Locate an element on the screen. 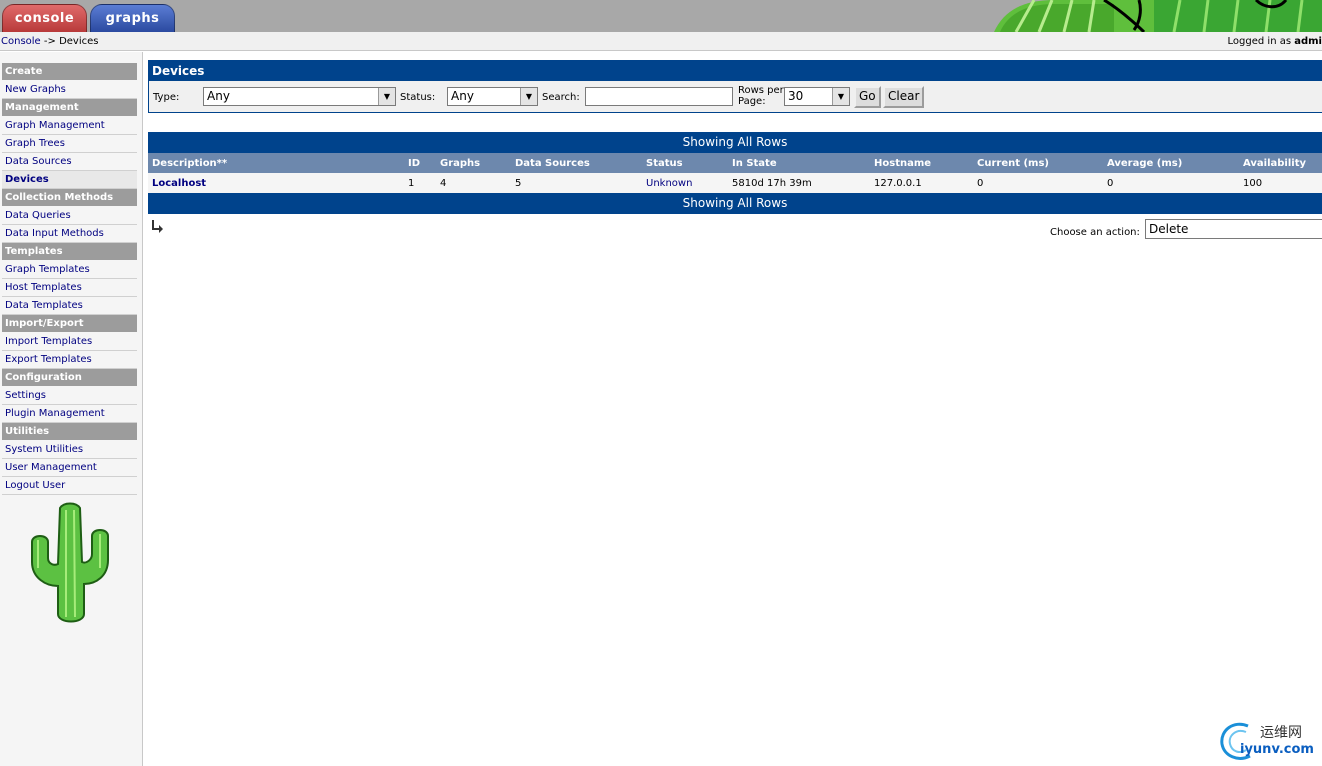 The width and height of the screenshot is (1322, 766). login-info: Logged in as admi is located at coordinates (1275, 41).